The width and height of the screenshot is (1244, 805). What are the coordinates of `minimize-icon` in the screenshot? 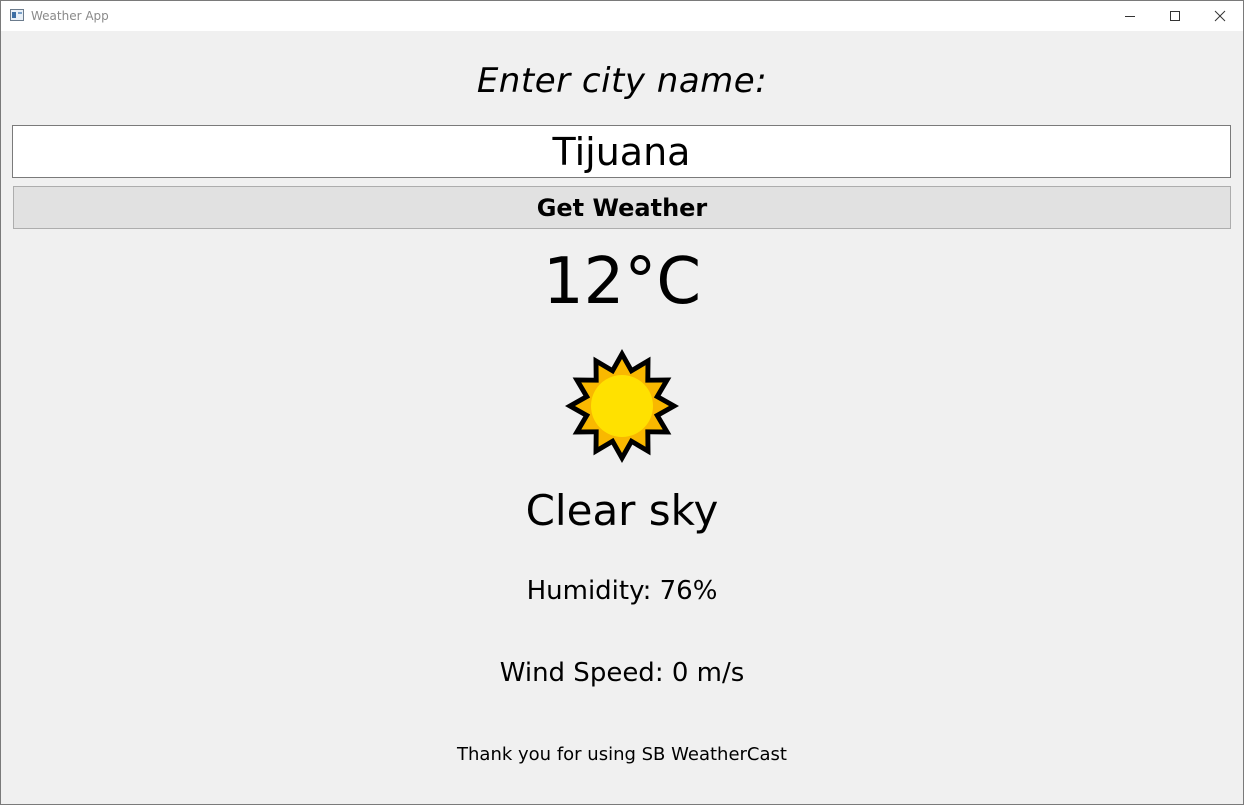 It's located at (1130, 16).